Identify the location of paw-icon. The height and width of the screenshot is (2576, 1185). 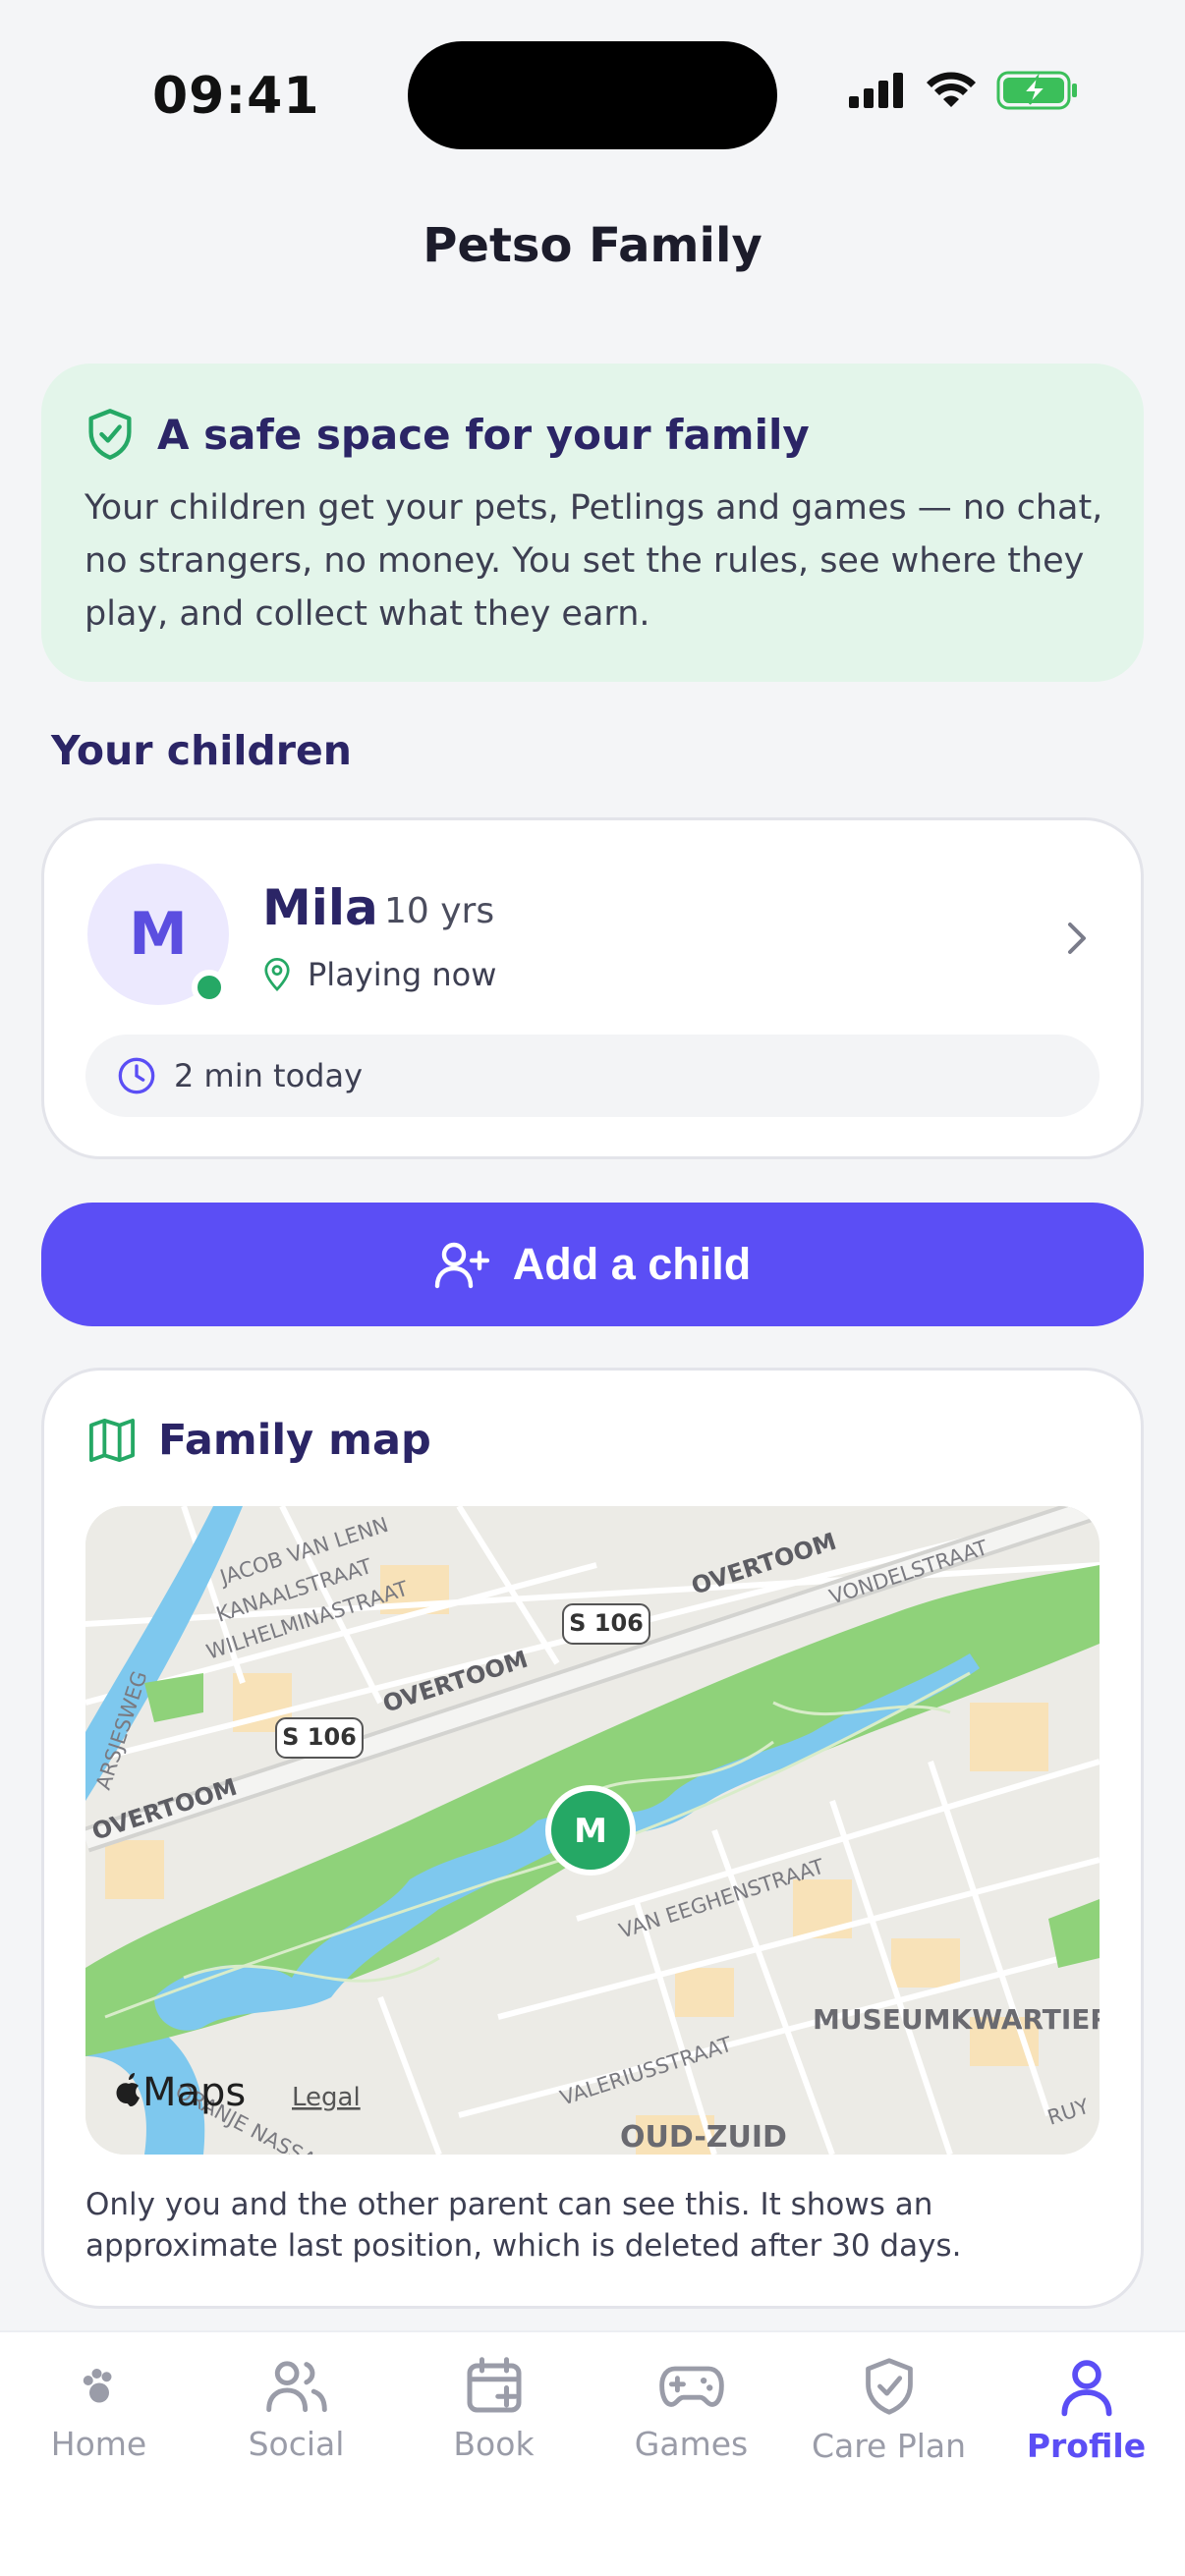
(97, 2386).